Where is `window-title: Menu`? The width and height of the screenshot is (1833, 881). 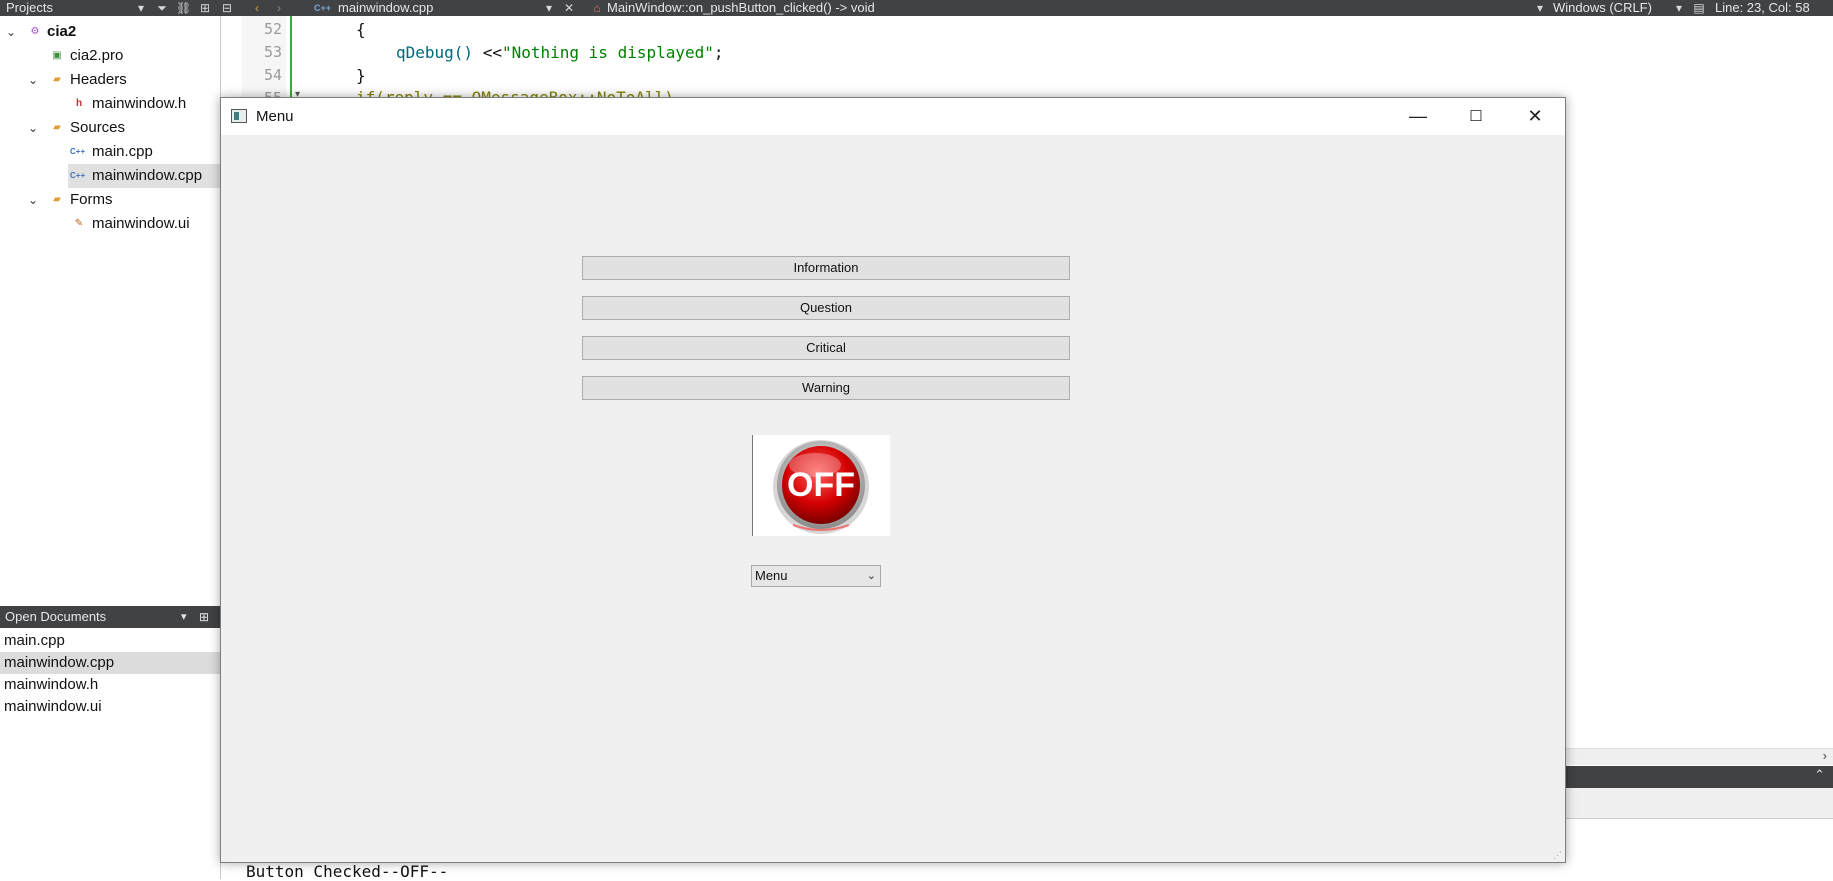 window-title: Menu is located at coordinates (275, 116).